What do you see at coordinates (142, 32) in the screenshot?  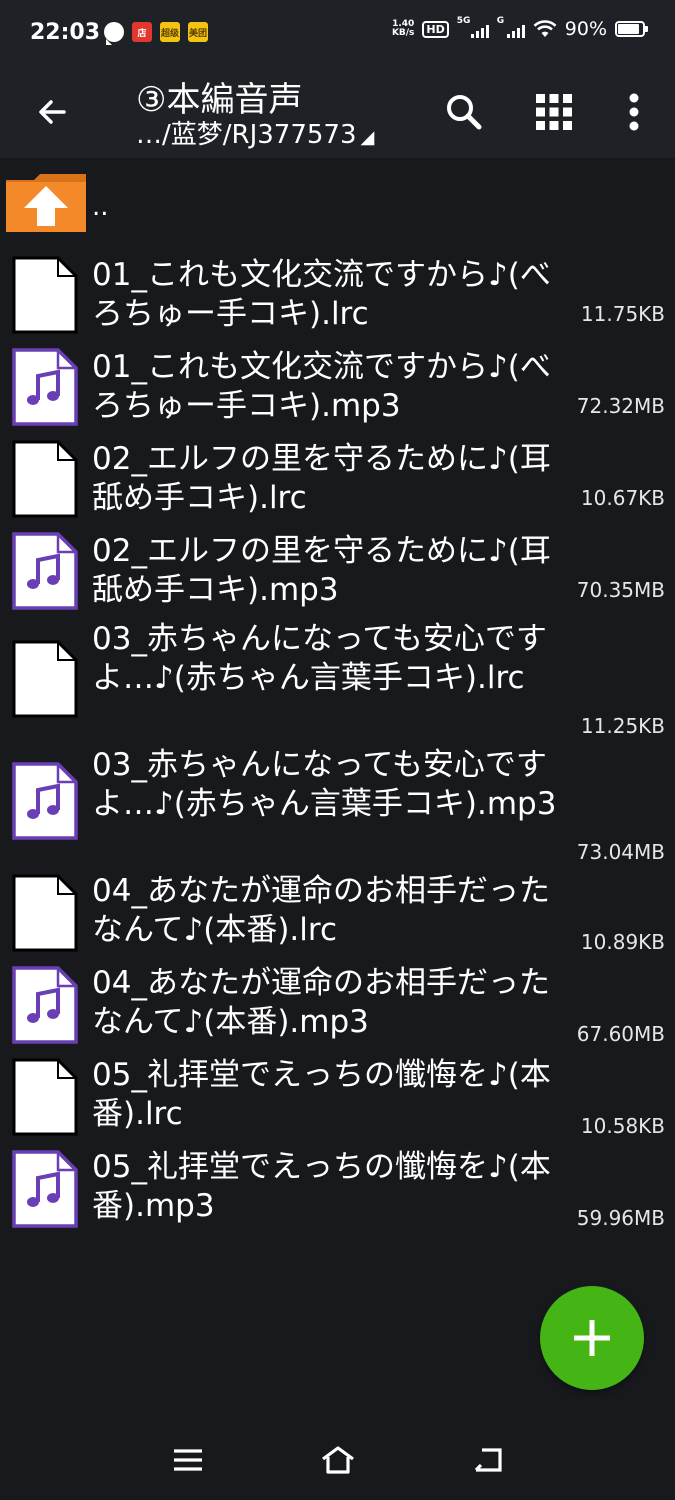 I see `store-app-icon: 店` at bounding box center [142, 32].